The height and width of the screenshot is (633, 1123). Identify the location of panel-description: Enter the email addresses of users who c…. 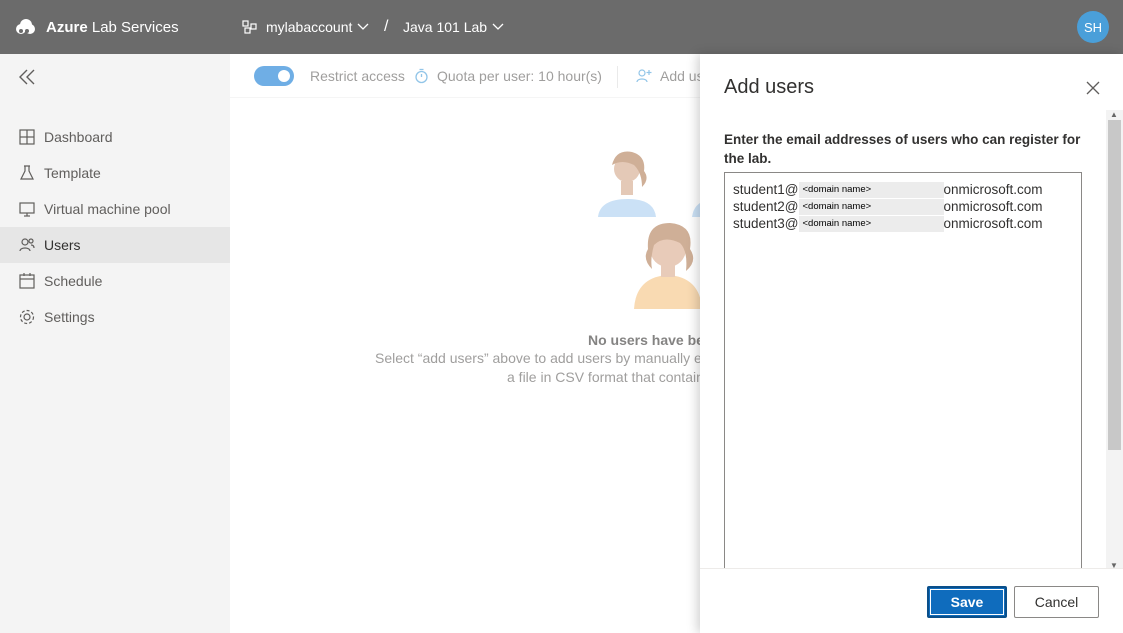
(902, 149).